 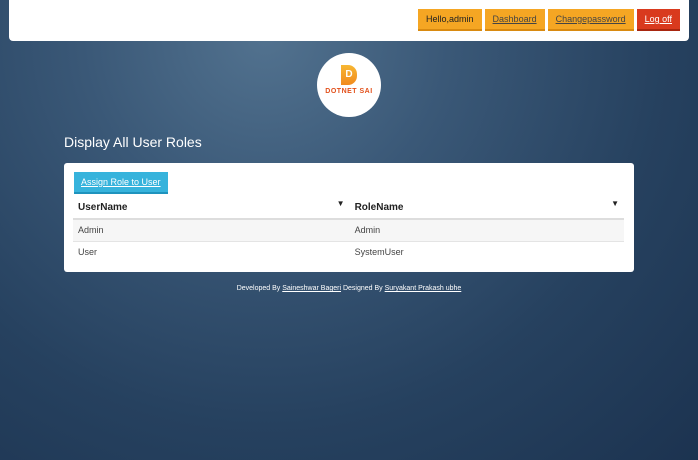 I want to click on cell-rolename: SystemUser, so click(x=379, y=252).